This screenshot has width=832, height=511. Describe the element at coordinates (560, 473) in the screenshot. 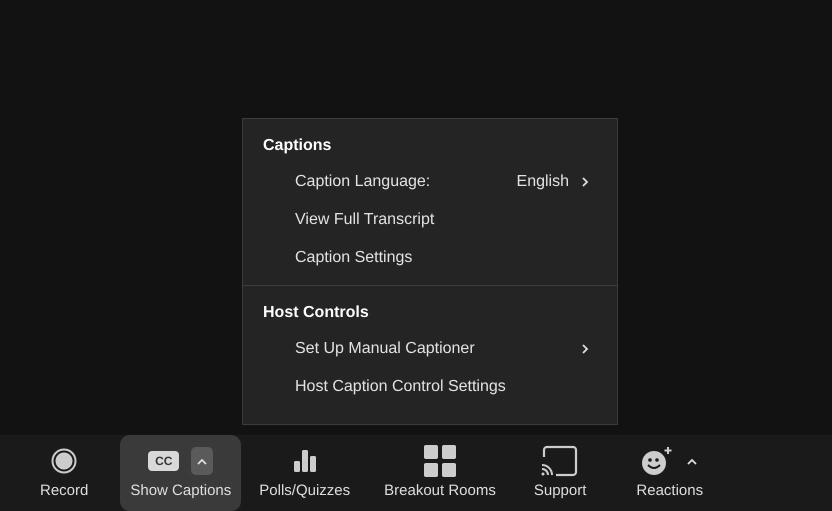

I see `toolbar-button: Support` at that location.